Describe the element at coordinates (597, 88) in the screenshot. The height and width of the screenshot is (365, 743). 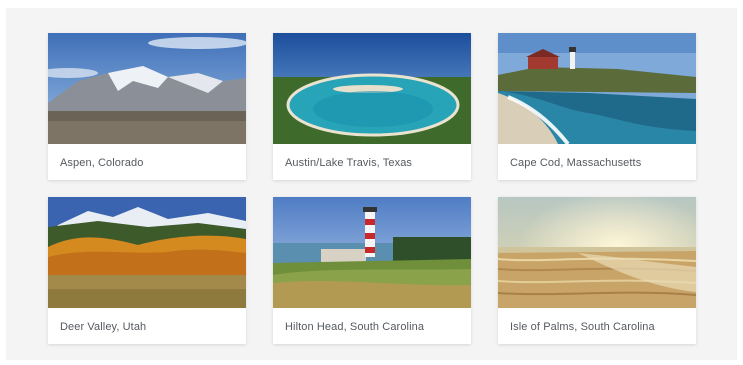
I see `lighthouse-coast-photo` at that location.